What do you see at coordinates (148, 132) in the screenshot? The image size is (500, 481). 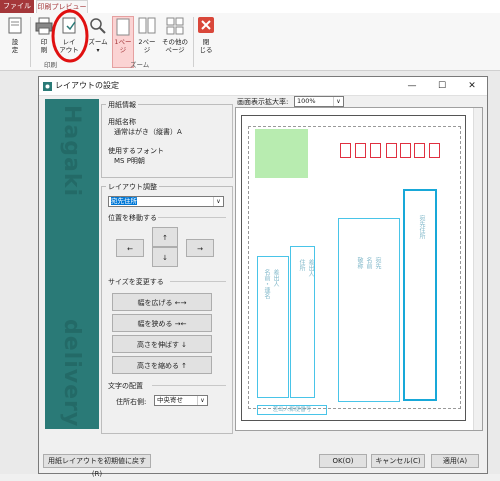 I see `paper-name-value: 通常はがき（縦書）A` at bounding box center [148, 132].